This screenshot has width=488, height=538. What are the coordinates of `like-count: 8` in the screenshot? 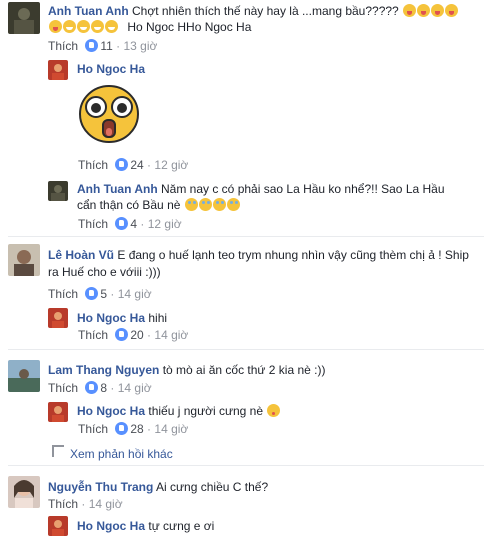 It's located at (103, 388).